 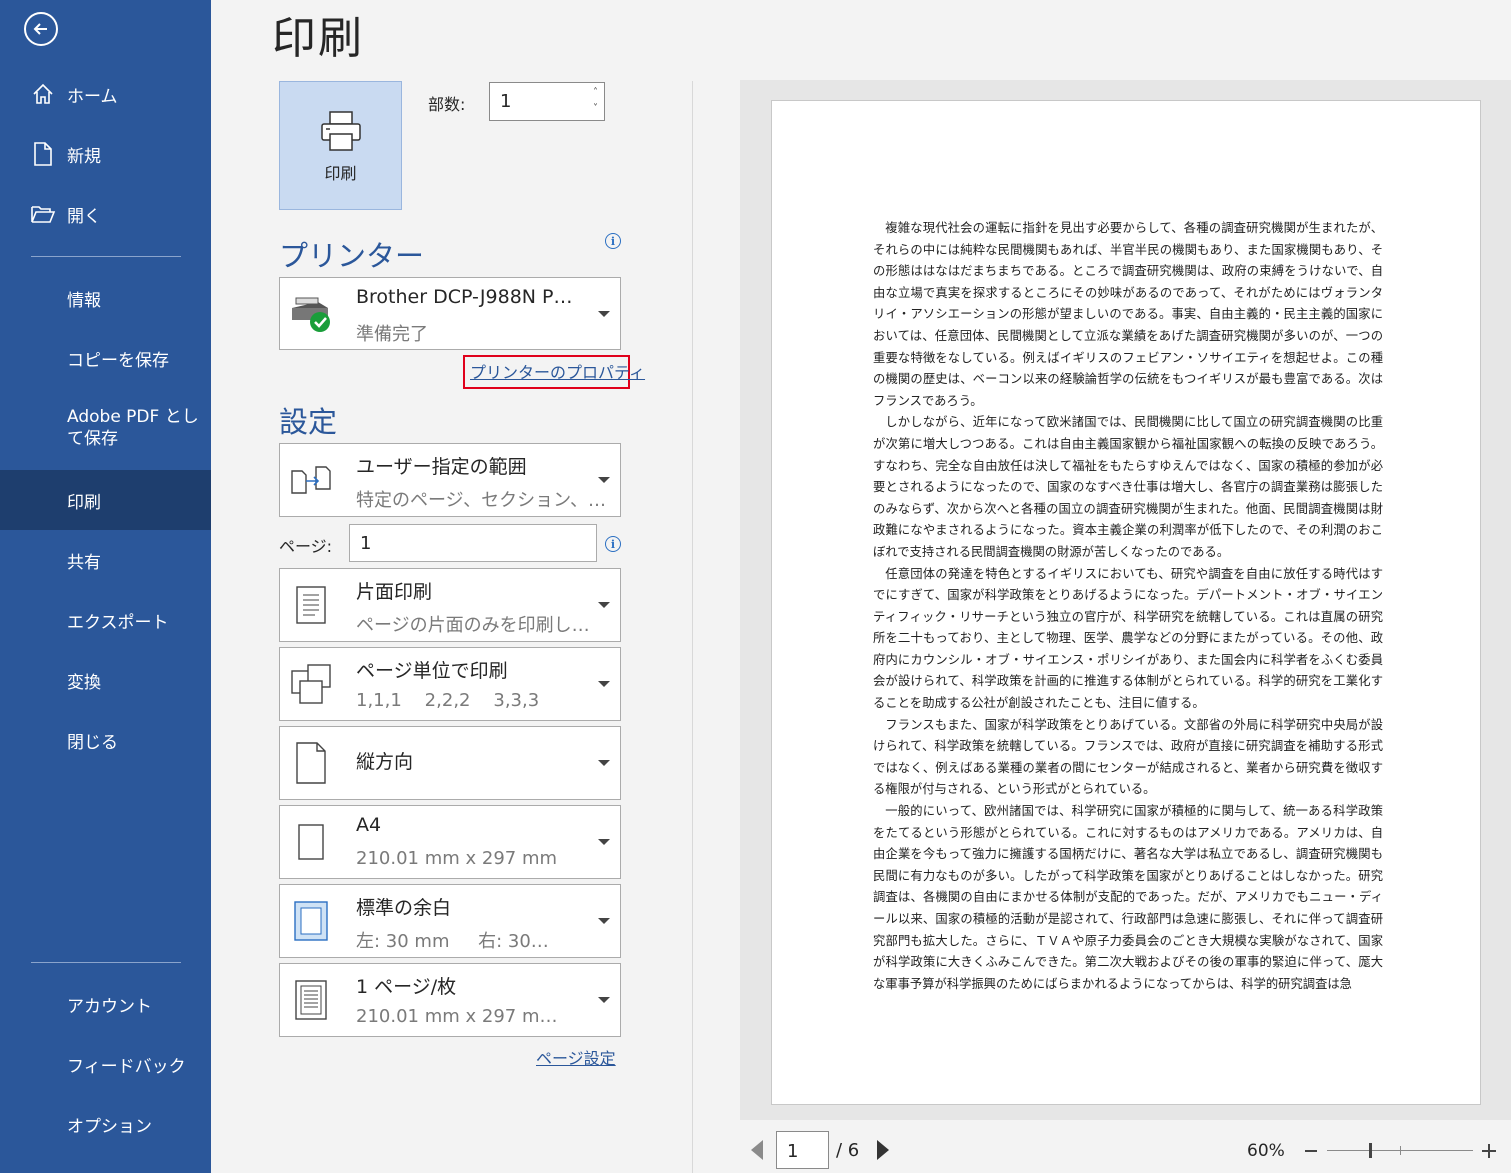 I want to click on single-sided-icon, so click(x=311, y=605).